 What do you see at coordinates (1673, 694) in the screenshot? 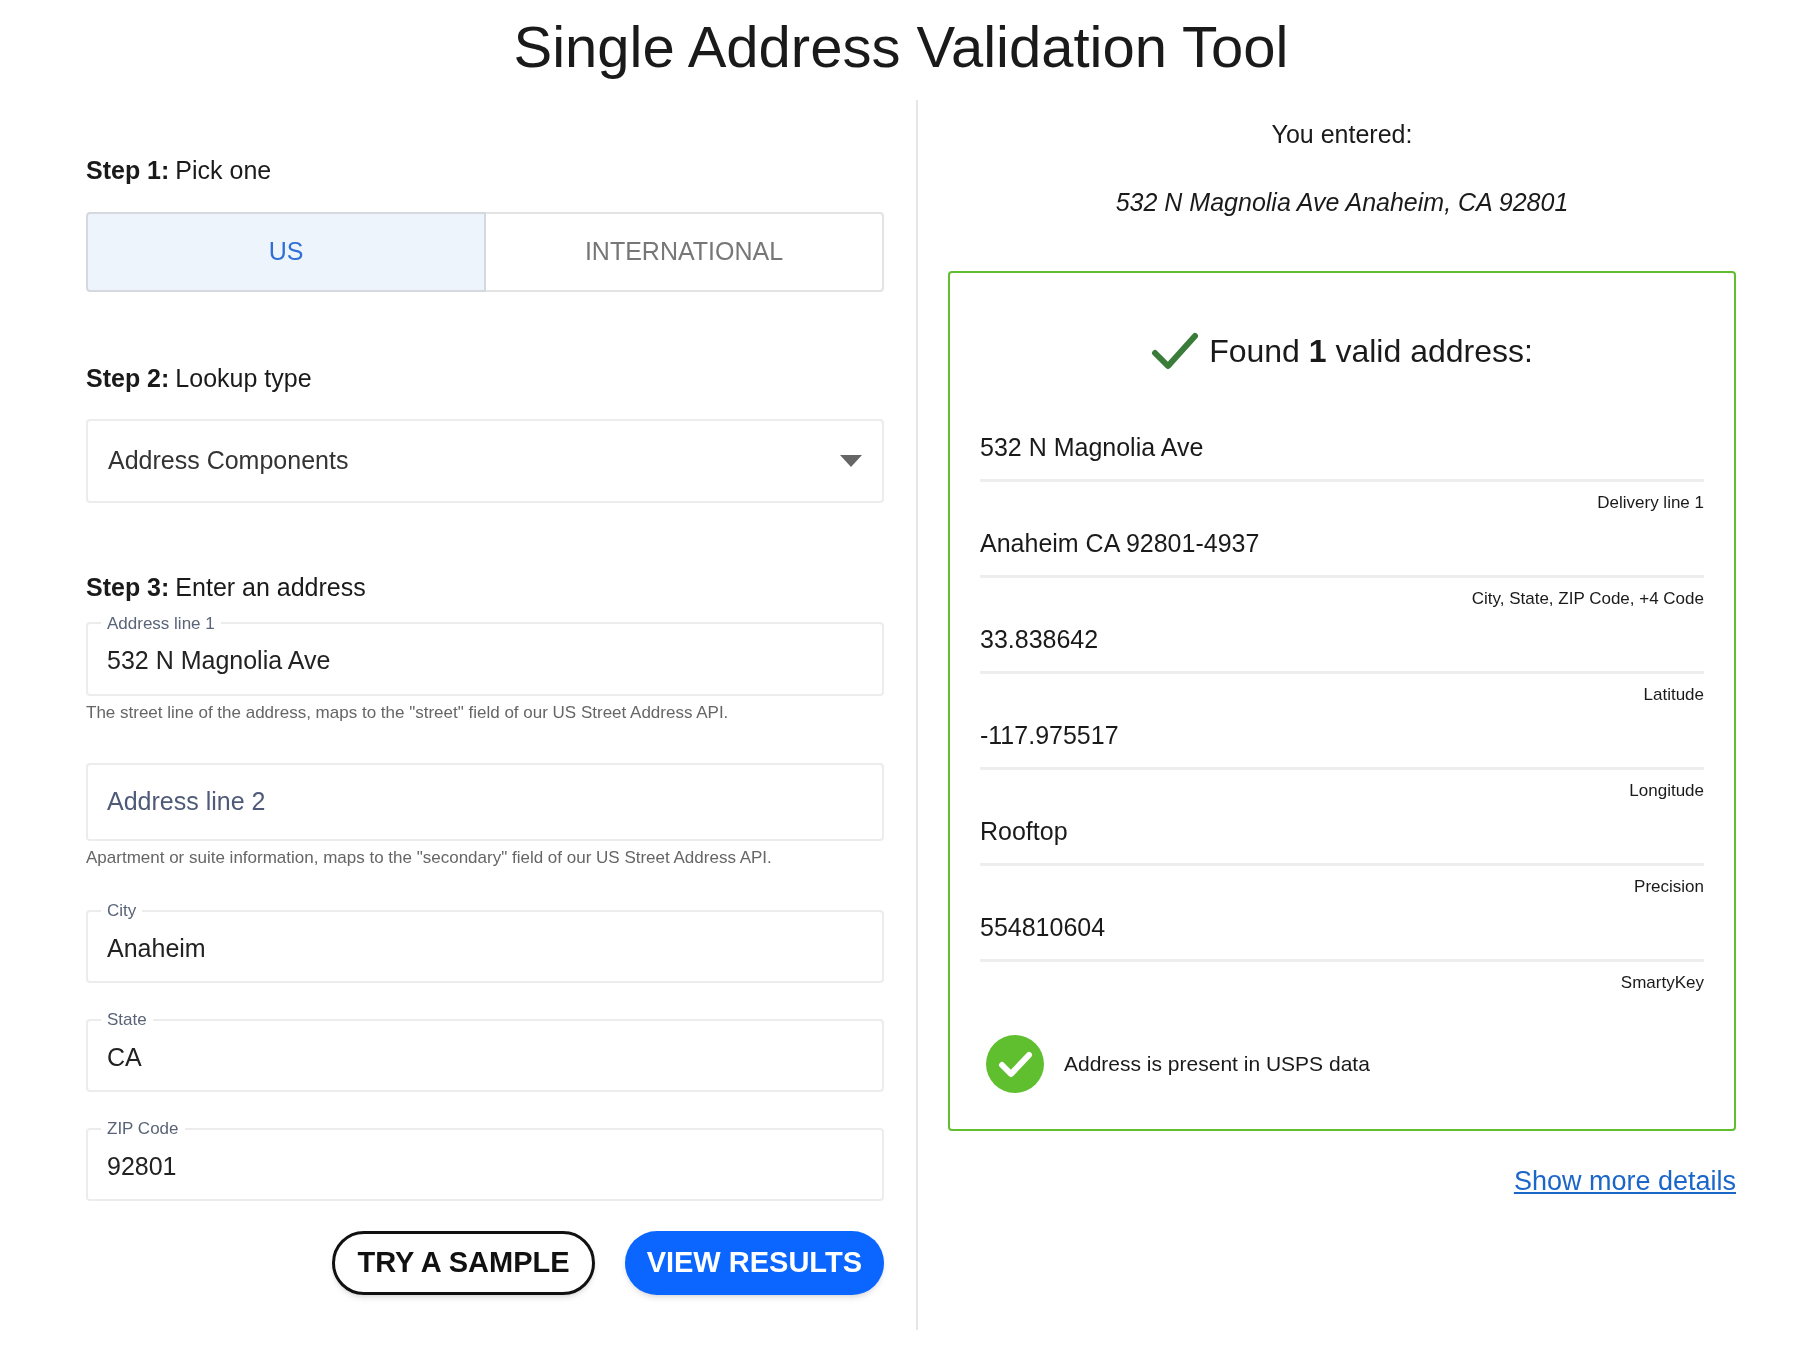
I see `result-field-label: Latitude` at bounding box center [1673, 694].